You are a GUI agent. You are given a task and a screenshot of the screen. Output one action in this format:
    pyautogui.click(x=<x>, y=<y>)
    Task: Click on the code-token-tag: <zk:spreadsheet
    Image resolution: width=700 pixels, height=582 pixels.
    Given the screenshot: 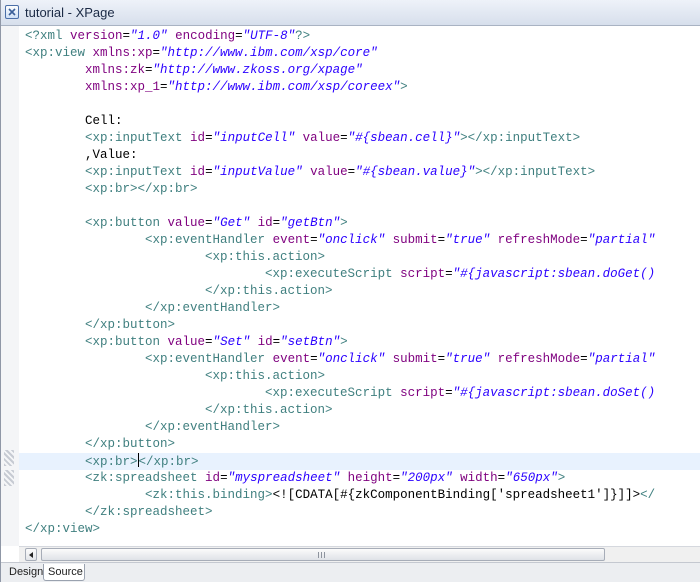 What is the action you would take?
    pyautogui.click(x=145, y=478)
    